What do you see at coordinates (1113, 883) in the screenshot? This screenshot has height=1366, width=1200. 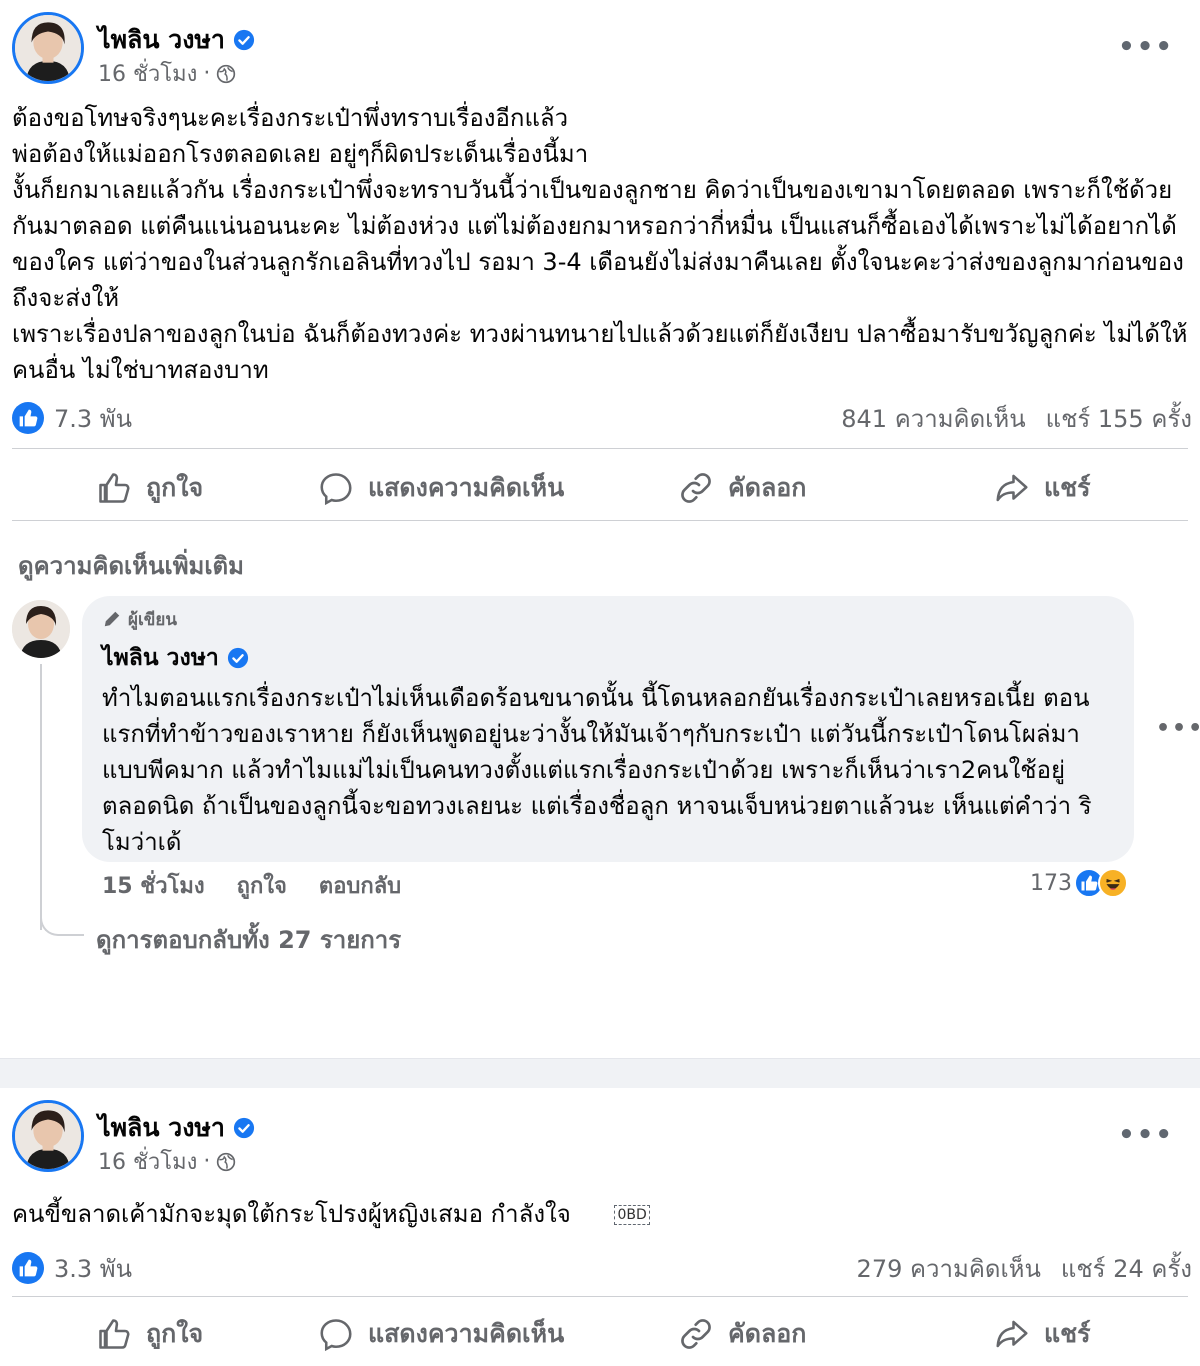 I see `haha-reaction-icon` at bounding box center [1113, 883].